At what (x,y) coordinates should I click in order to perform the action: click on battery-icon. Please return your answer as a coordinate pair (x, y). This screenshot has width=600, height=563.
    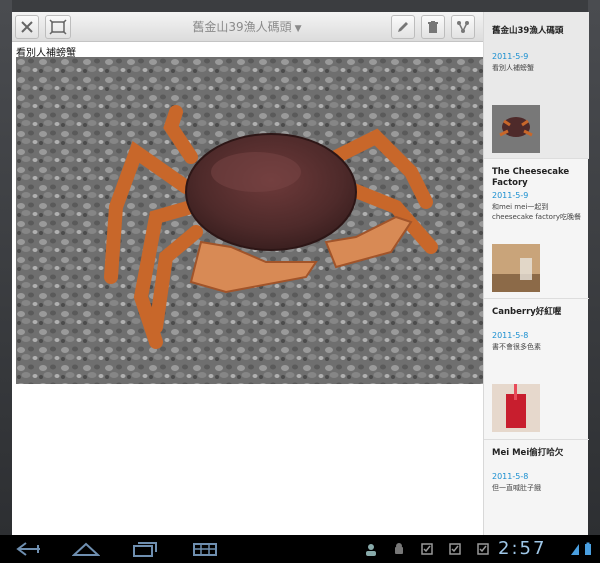
    Looking at the image, I should click on (588, 549).